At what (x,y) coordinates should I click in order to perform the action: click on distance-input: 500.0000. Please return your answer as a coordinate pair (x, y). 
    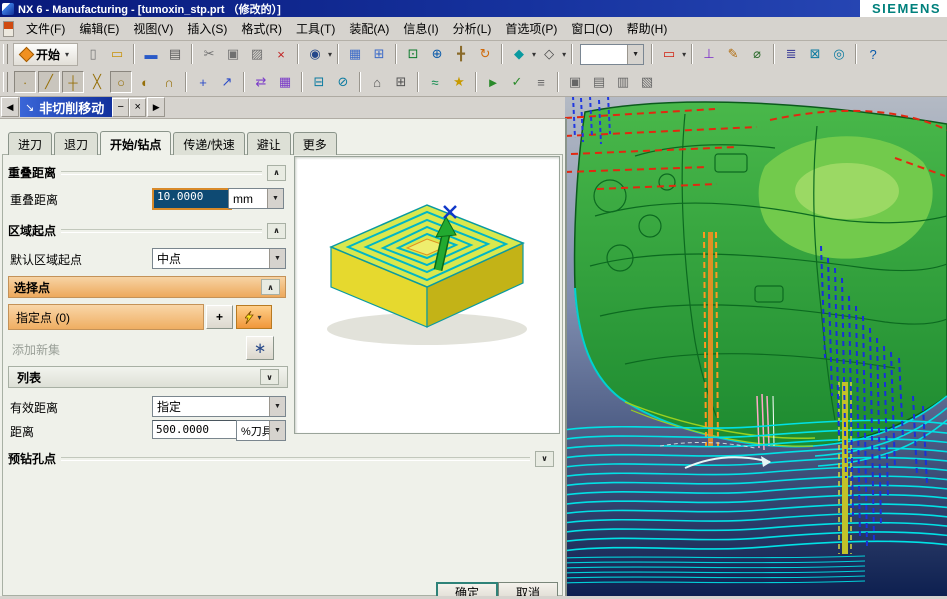
    Looking at the image, I should click on (195, 429).